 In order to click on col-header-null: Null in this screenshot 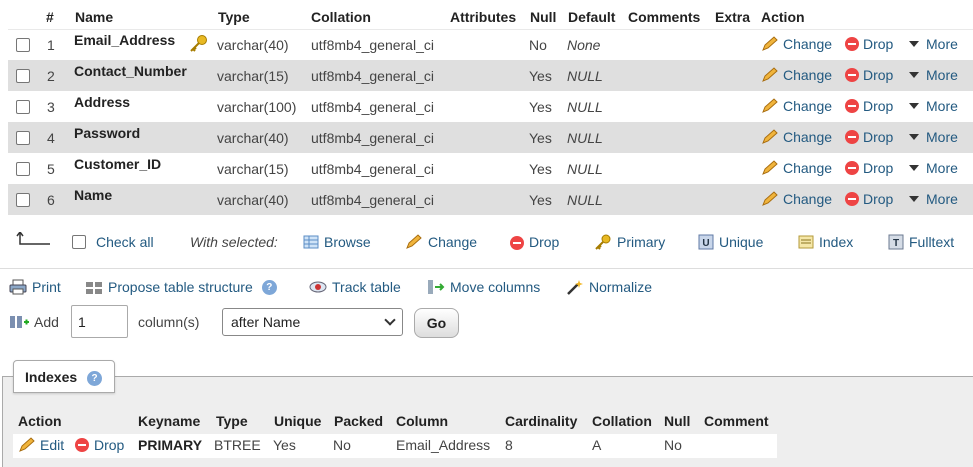, I will do `click(543, 17)`.